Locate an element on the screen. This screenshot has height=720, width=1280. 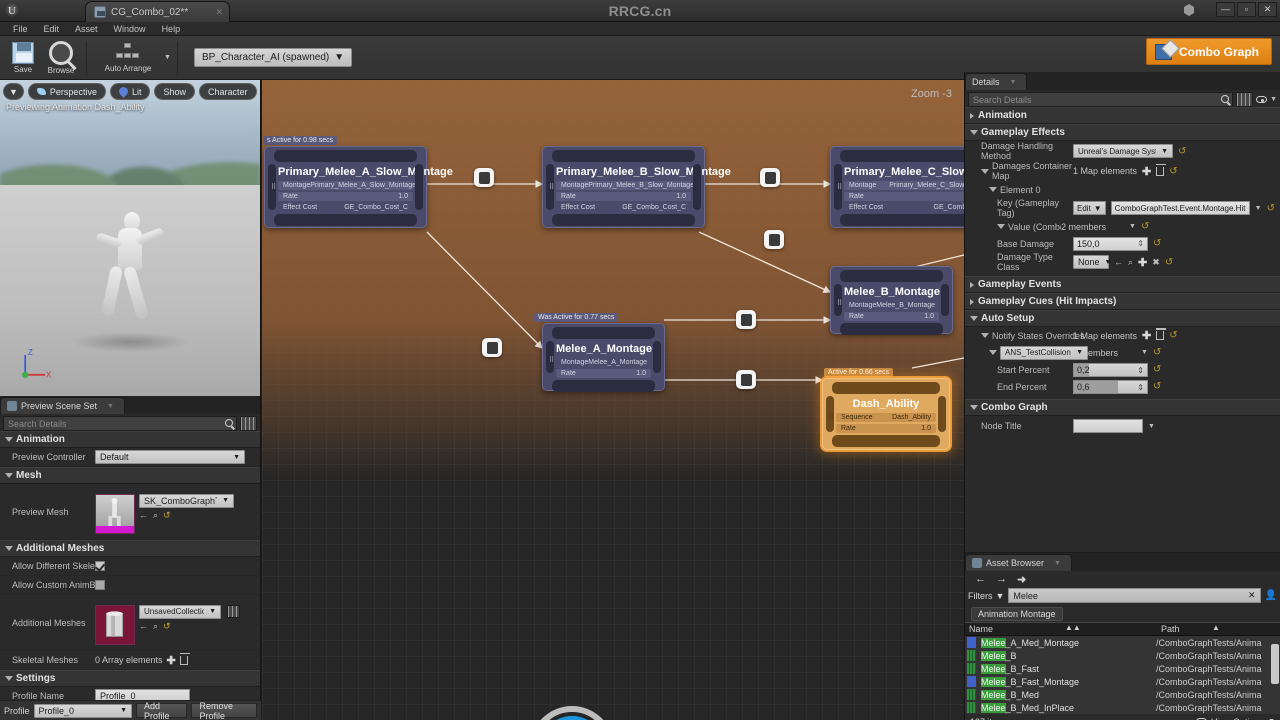
back-icon: ← is located at coordinates (980, 579).